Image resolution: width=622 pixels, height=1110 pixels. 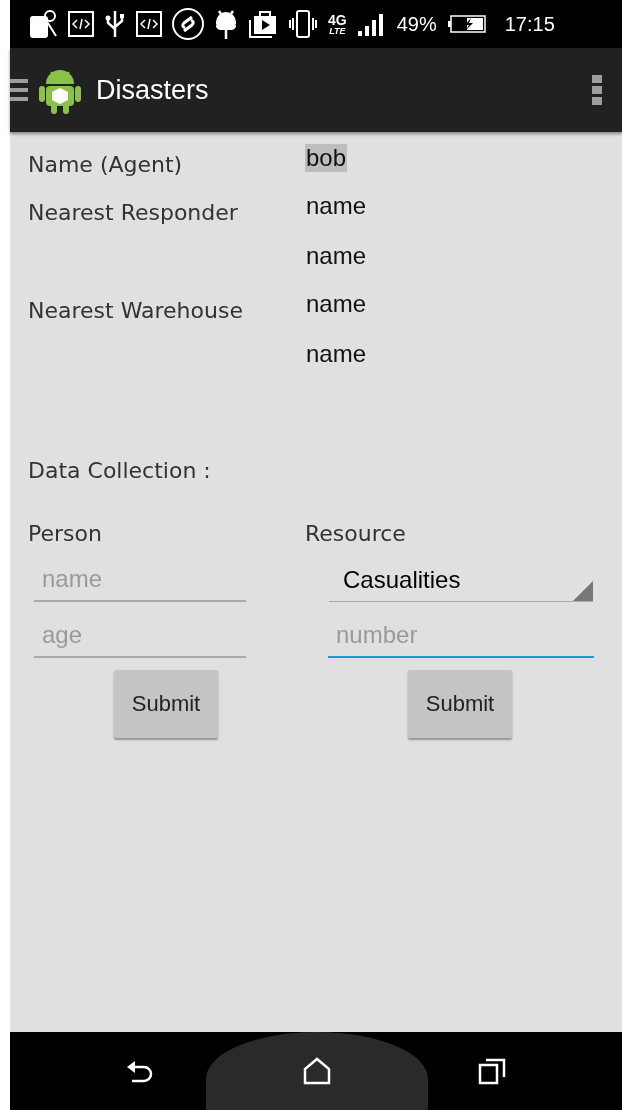 What do you see at coordinates (597, 90) in the screenshot?
I see `overflow-menu-icon` at bounding box center [597, 90].